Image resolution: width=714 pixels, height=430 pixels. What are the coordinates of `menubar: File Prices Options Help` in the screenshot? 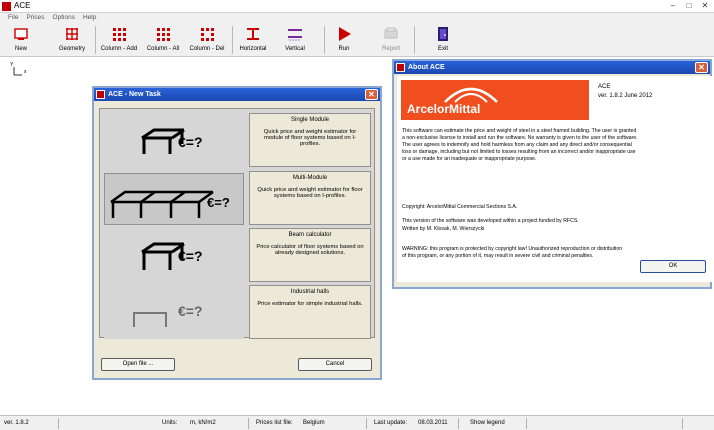 It's located at (357, 18).